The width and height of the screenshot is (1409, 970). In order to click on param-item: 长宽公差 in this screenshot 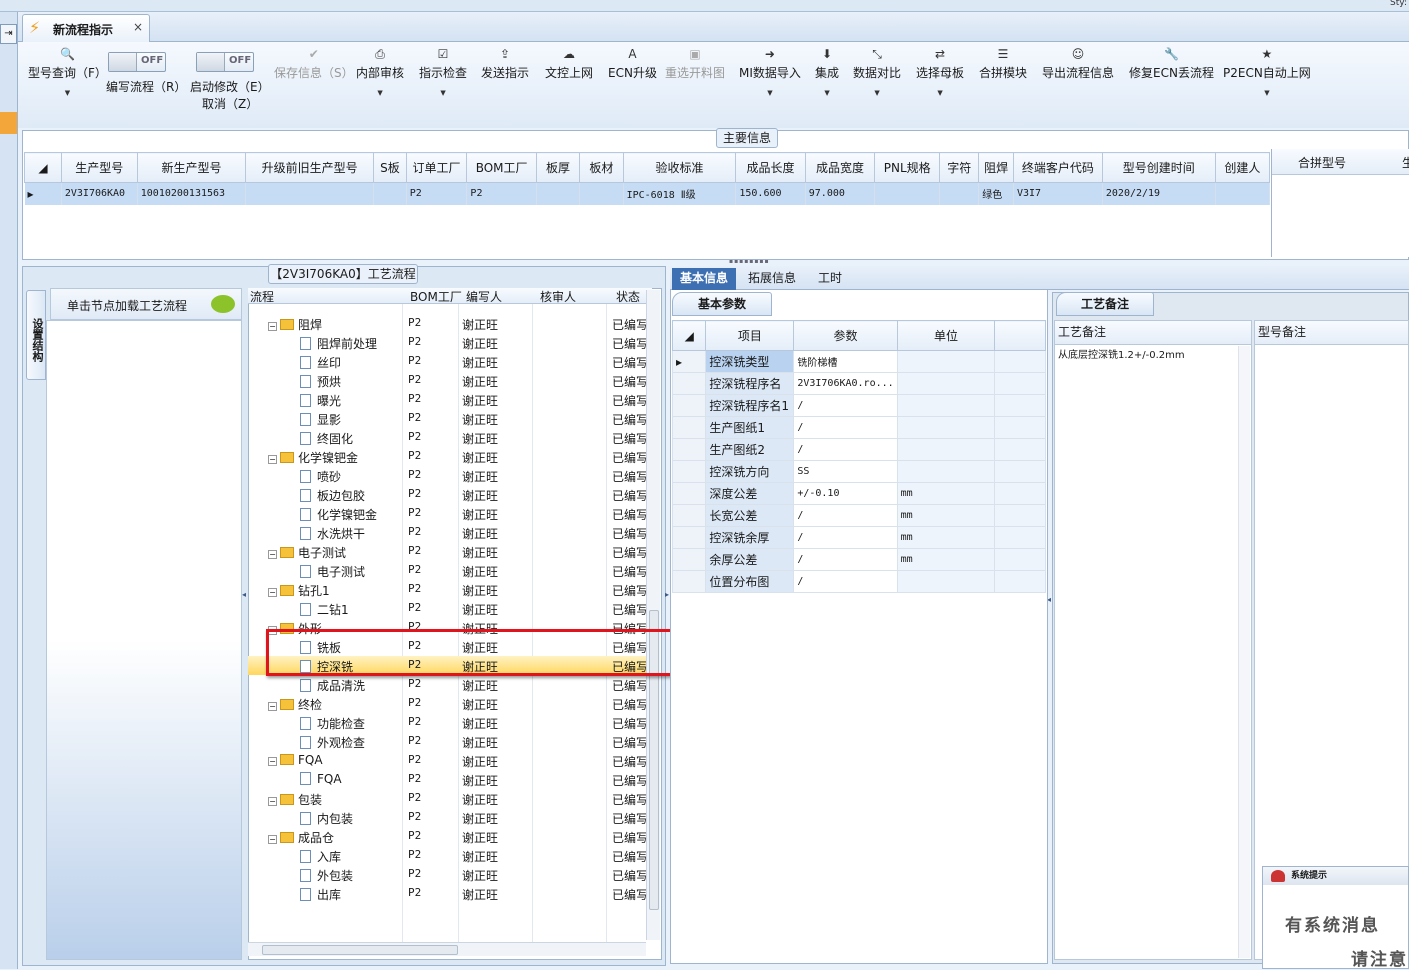, I will do `click(750, 515)`.